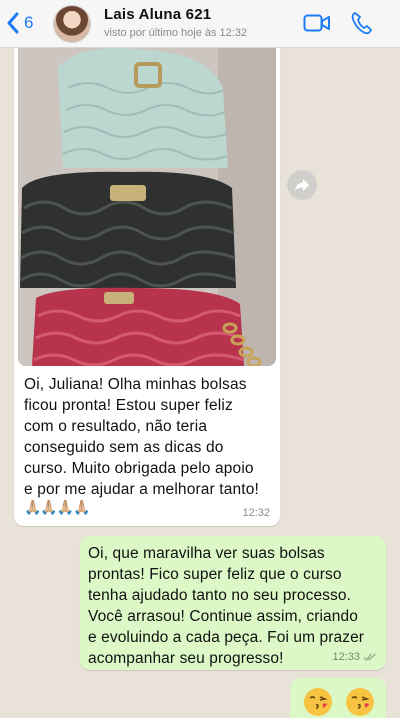 This screenshot has width=400, height=718. What do you see at coordinates (72, 24) in the screenshot?
I see `avatar` at bounding box center [72, 24].